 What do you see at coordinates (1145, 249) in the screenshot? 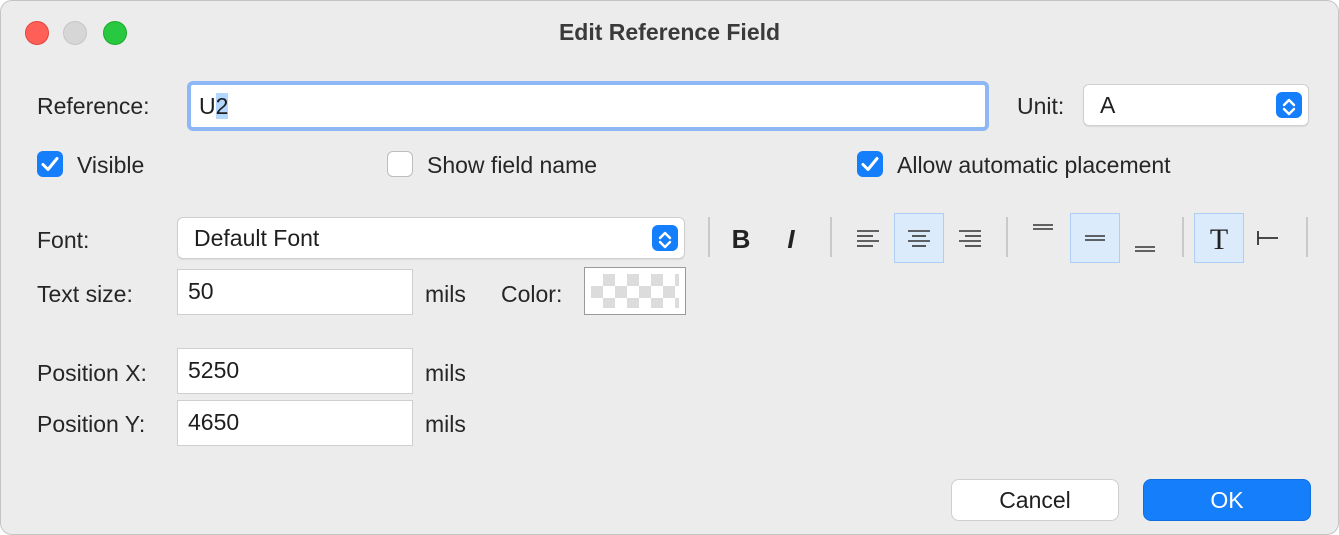
I see `valign-bottom-icon` at bounding box center [1145, 249].